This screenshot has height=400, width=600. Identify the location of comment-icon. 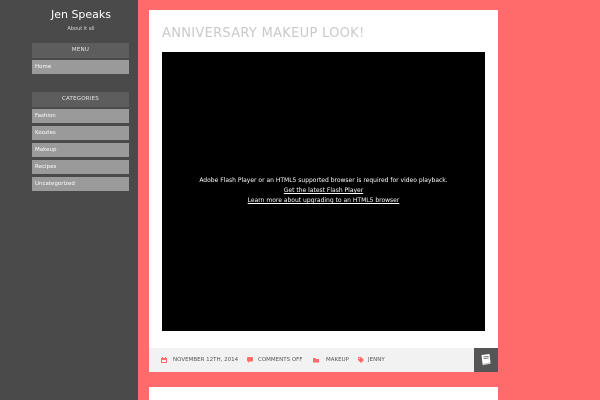
(250, 360).